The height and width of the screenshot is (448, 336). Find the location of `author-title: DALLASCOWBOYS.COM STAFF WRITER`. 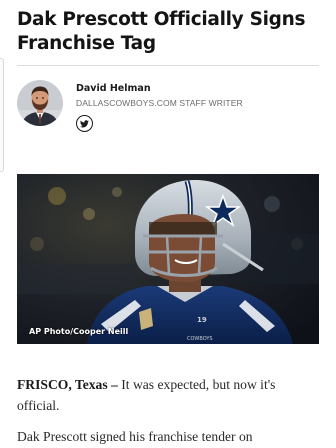

author-title: DALLASCOWBOYS.COM STAFF WRITER is located at coordinates (159, 103).